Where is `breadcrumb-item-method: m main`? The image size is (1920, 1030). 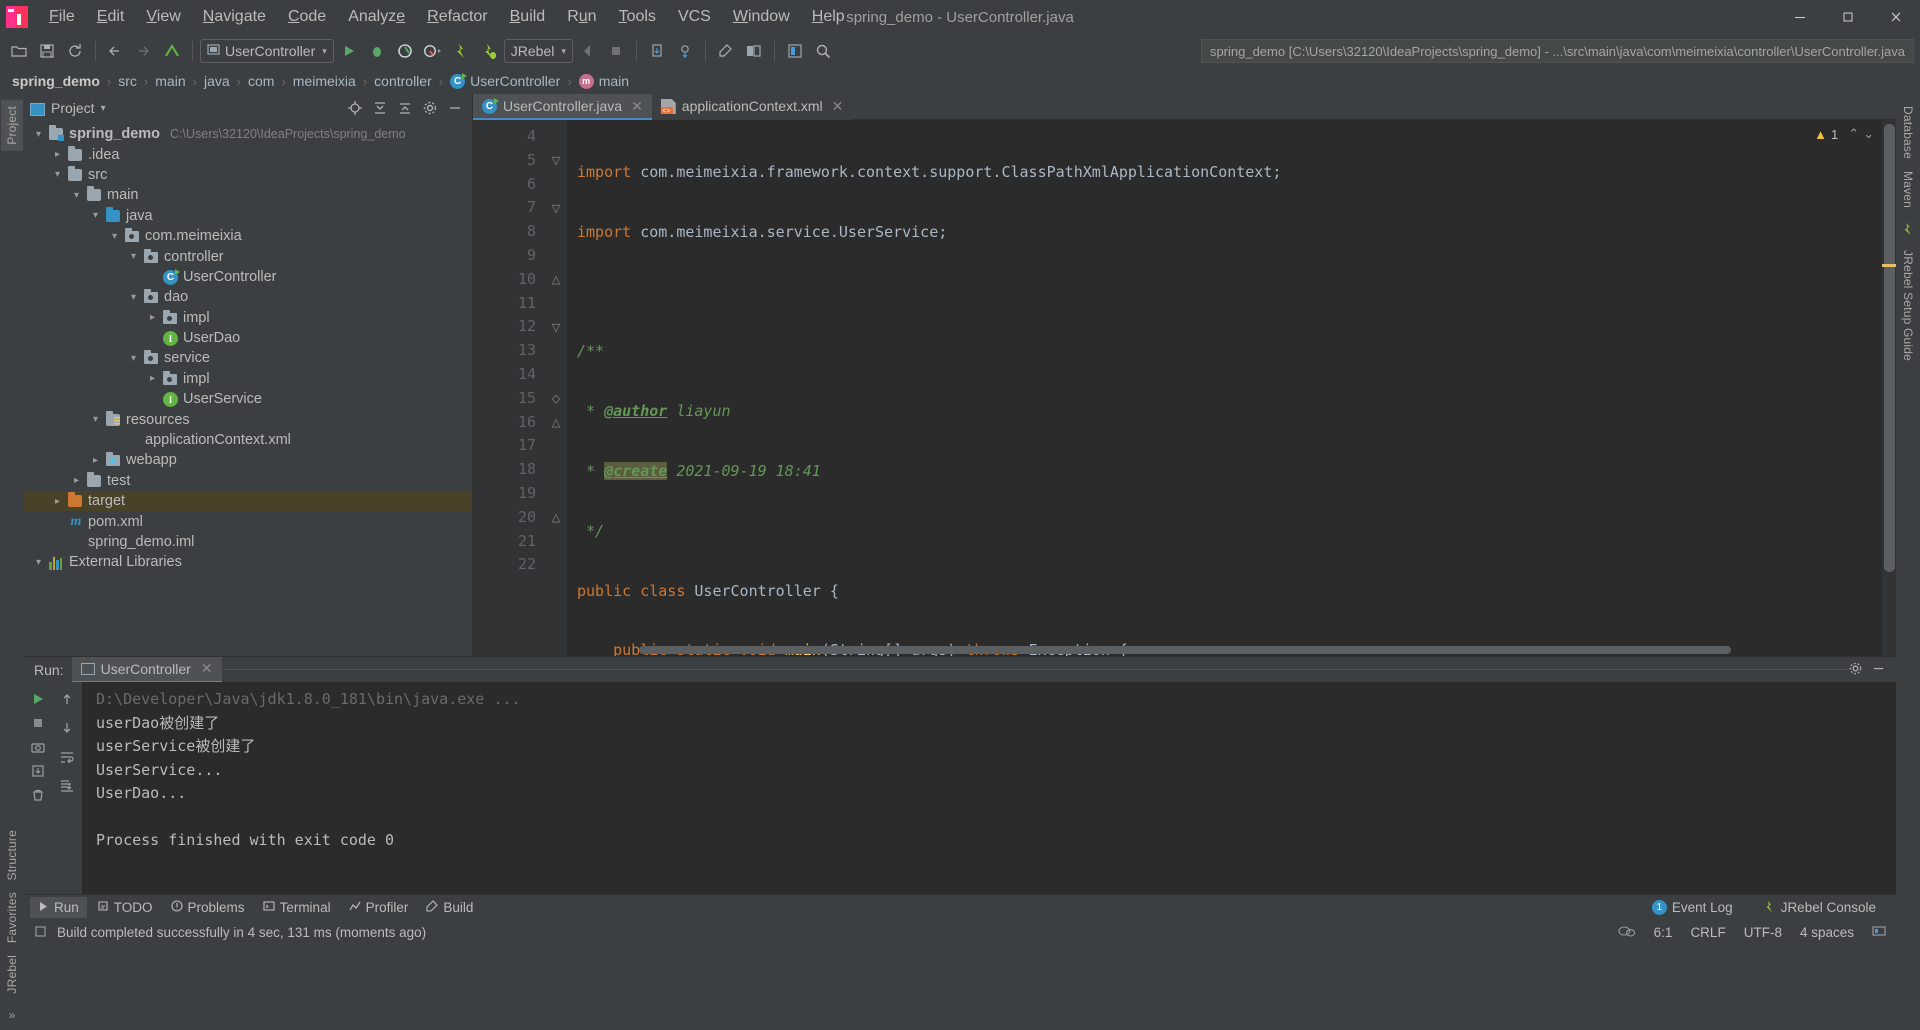
breadcrumb-item-method: m main is located at coordinates (604, 81).